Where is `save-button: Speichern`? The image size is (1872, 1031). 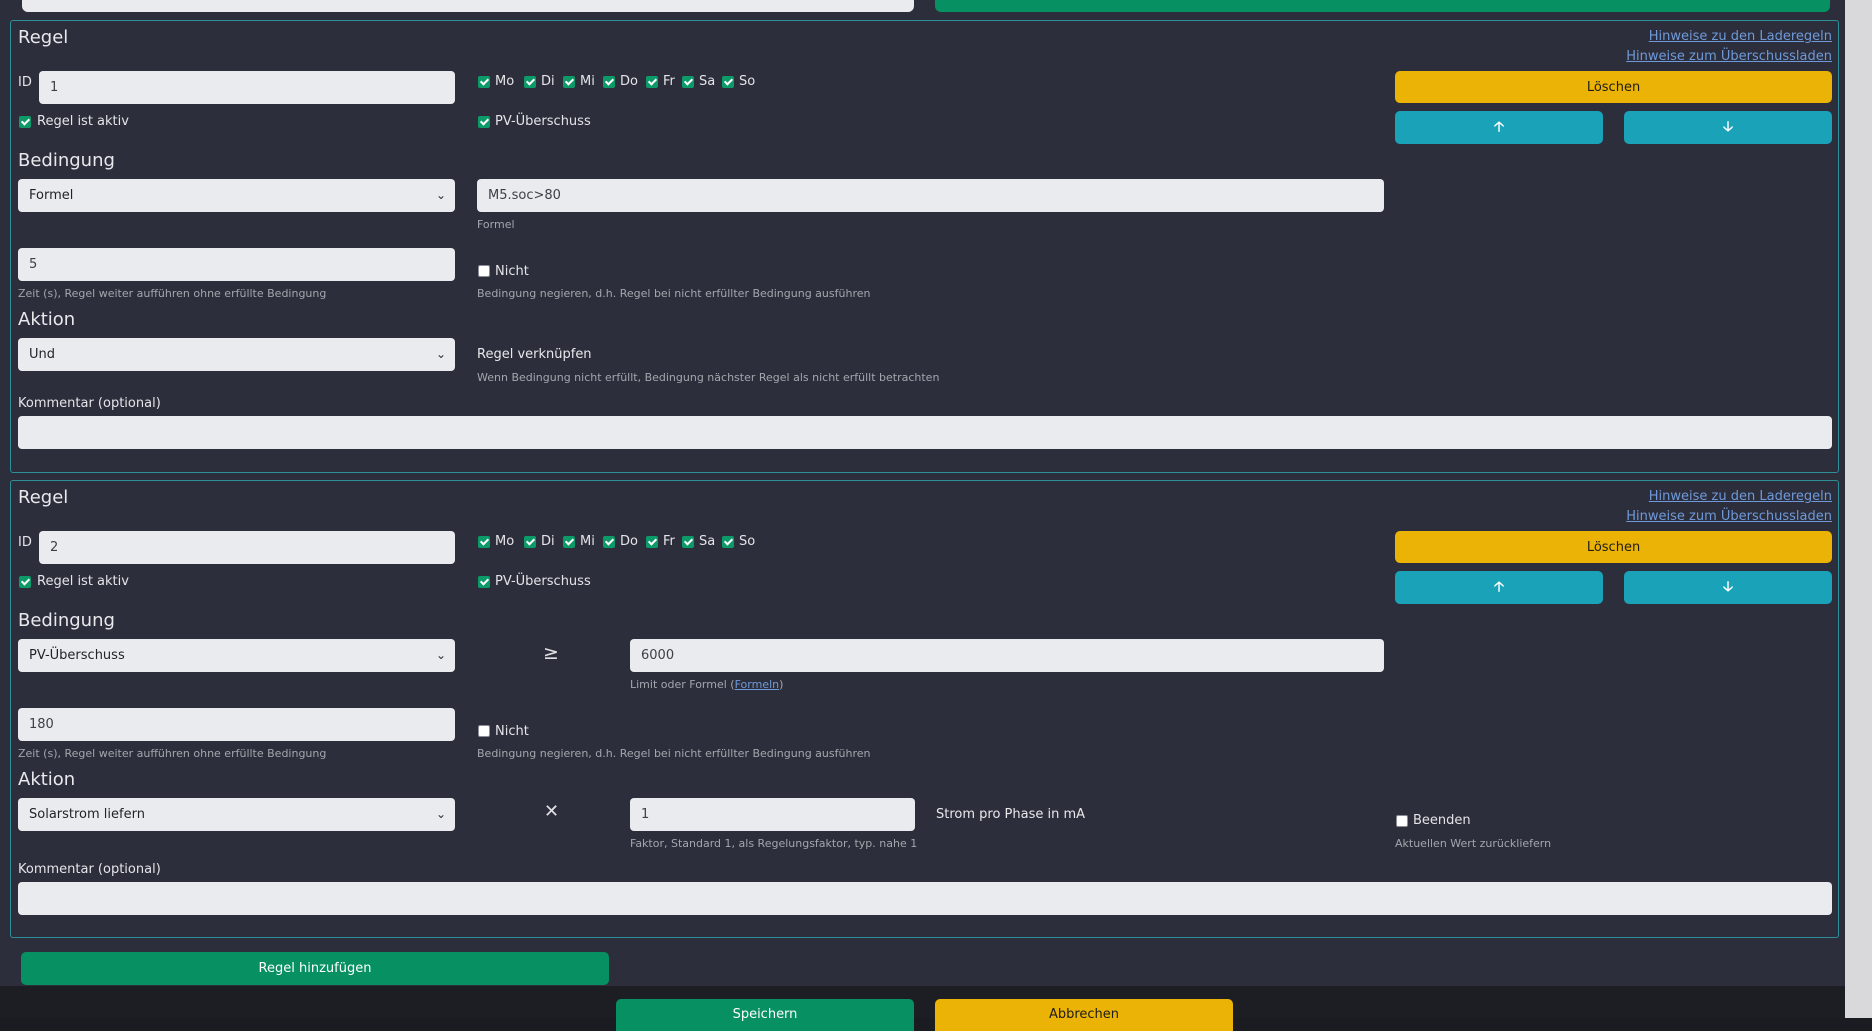
save-button: Speichern is located at coordinates (765, 1015).